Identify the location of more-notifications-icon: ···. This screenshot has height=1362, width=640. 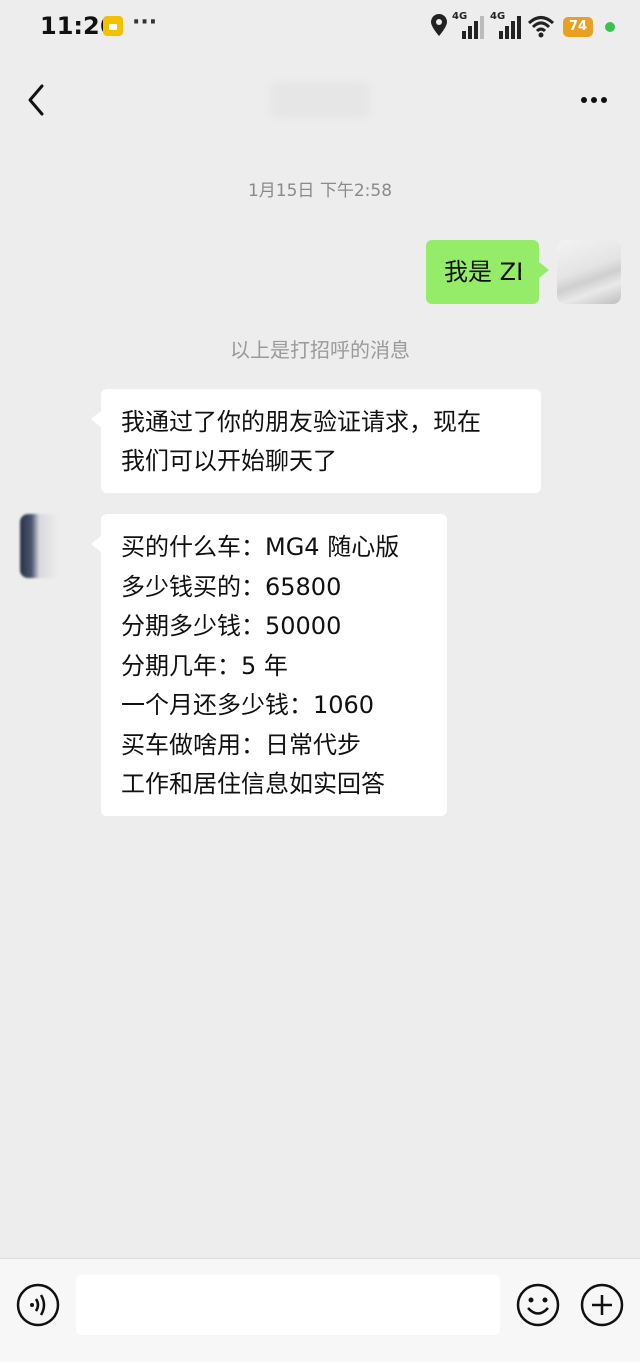
(145, 22).